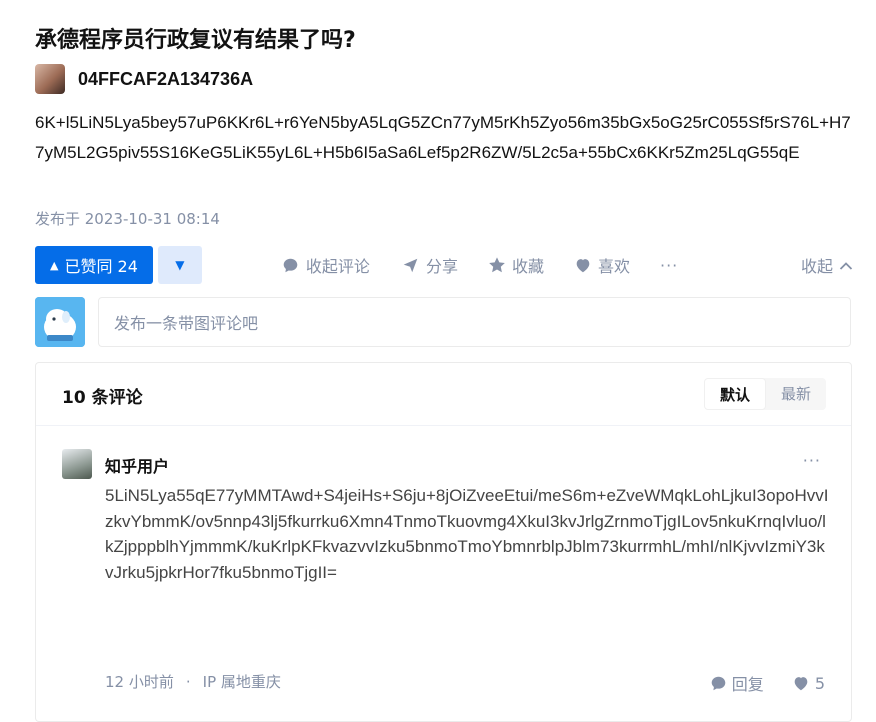 Image resolution: width=876 pixels, height=722 pixels. I want to click on answer-actions: ▲ 已赞同 24 ▼ 收起评论 分享 收藏 喜欢 ··· 收起, so click(444, 265).